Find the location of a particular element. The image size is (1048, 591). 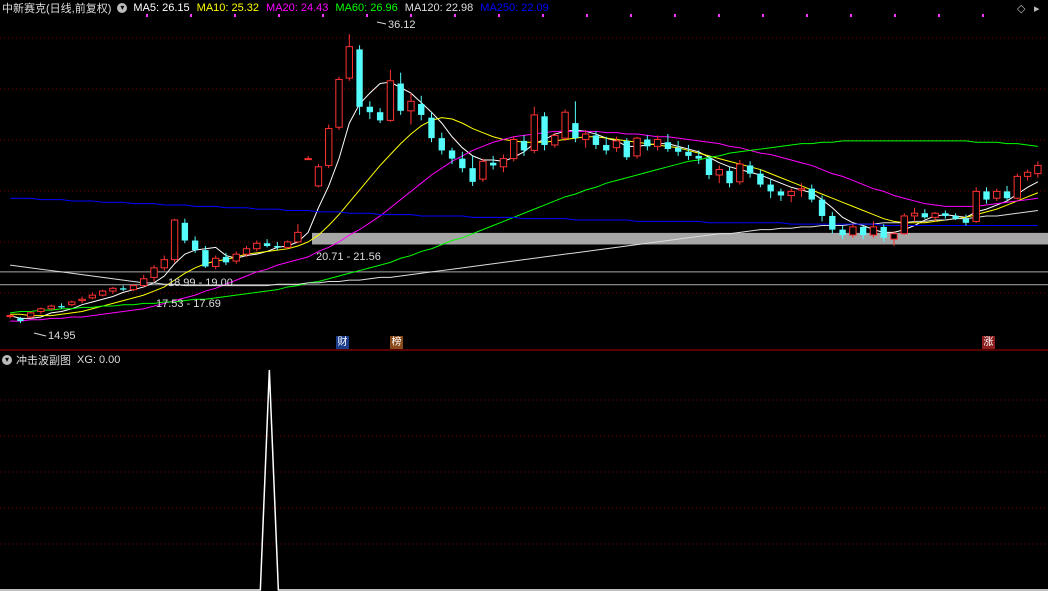

ma-legend-4: MA120: 22.98 is located at coordinates (439, 8).